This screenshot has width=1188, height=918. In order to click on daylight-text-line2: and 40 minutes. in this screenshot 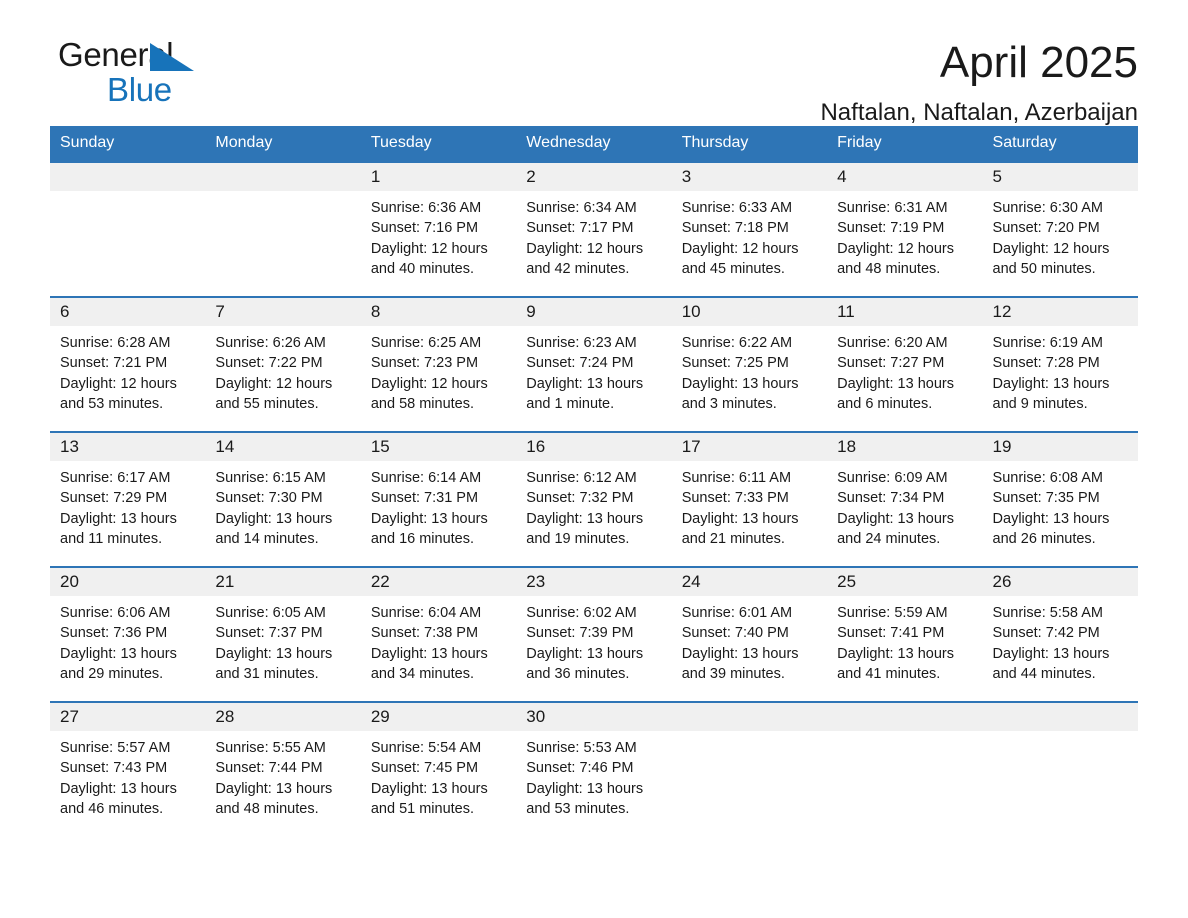, I will do `click(422, 268)`.